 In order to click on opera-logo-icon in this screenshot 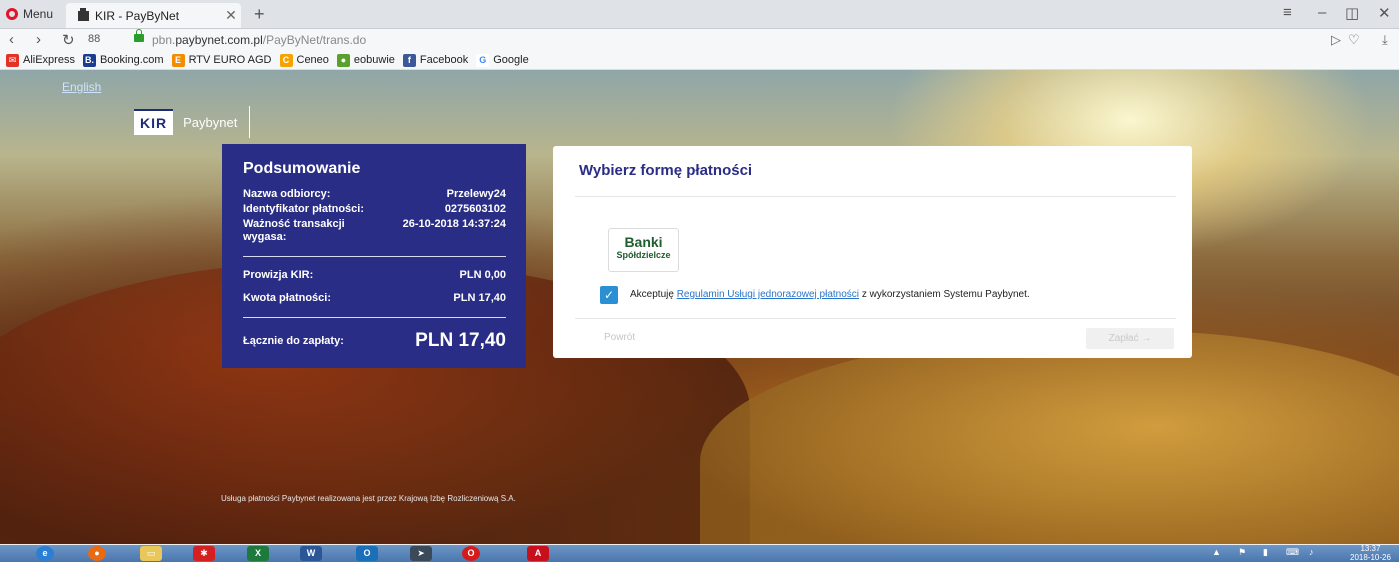, I will do `click(12, 14)`.